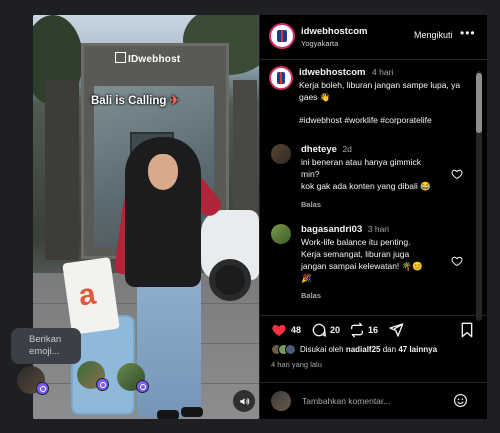 The width and height of the screenshot is (500, 433). What do you see at coordinates (378, 229) in the screenshot?
I see `comment-time: 3 hari` at bounding box center [378, 229].